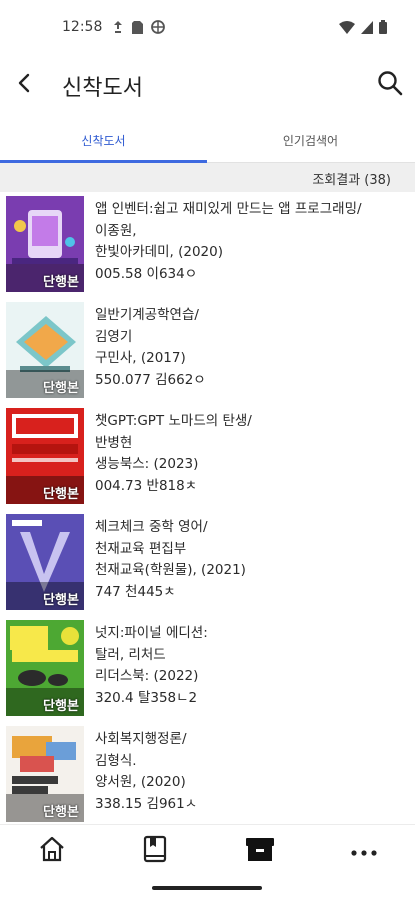  I want to click on book-title: 넛지:파이널 에디션:, so click(151, 633).